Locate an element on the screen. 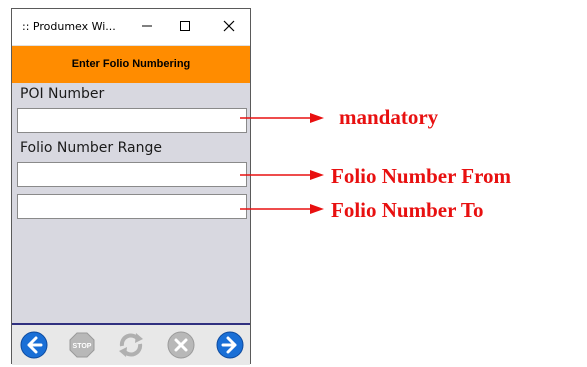  refresh-button is located at coordinates (131, 345).